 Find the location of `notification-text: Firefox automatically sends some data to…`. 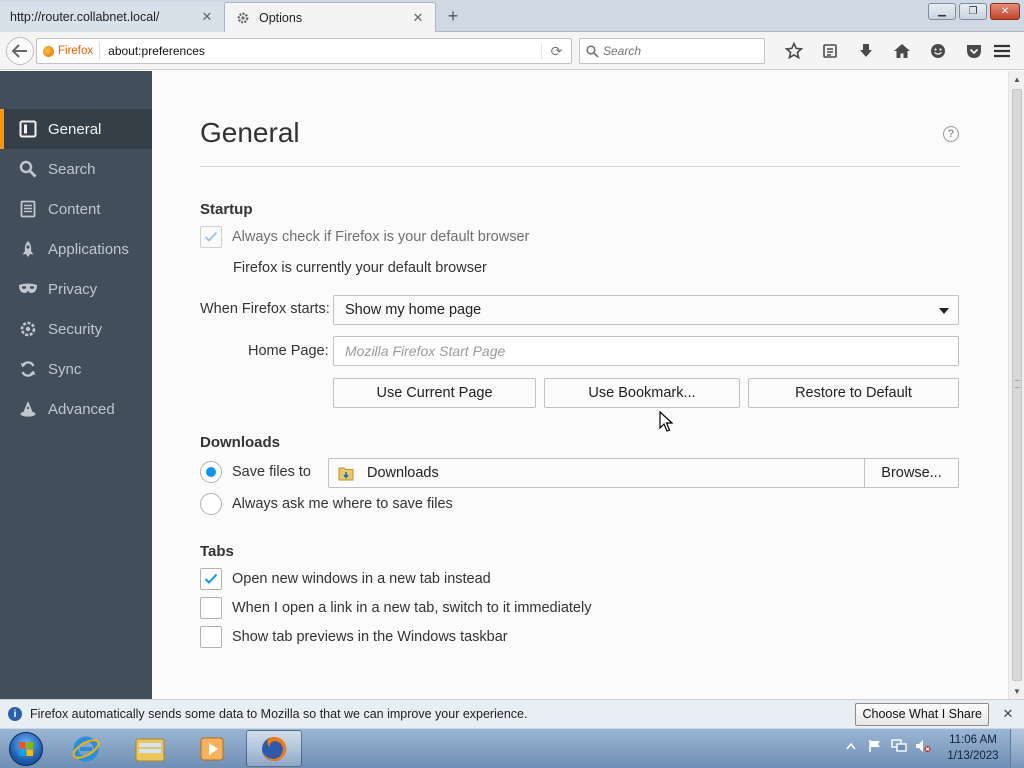

notification-text: Firefox automatically sends some data to… is located at coordinates (279, 714).